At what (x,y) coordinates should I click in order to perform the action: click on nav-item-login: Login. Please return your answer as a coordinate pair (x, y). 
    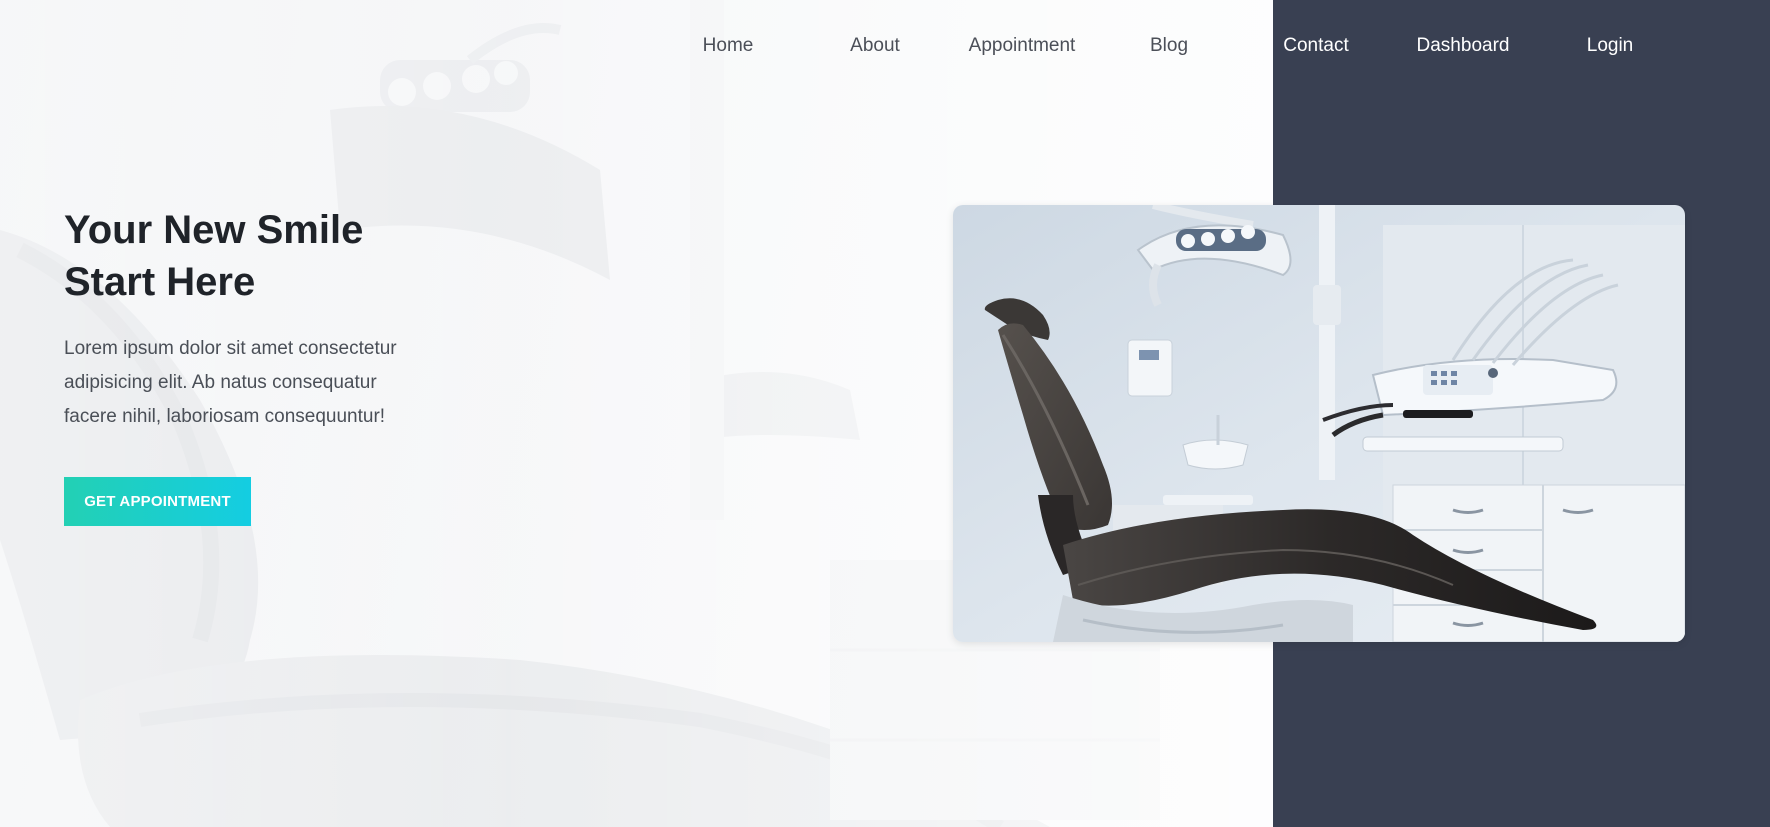
    Looking at the image, I should click on (1610, 46).